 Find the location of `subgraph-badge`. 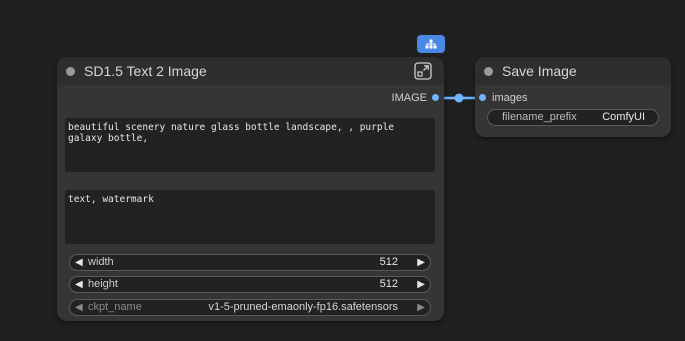

subgraph-badge is located at coordinates (431, 44).